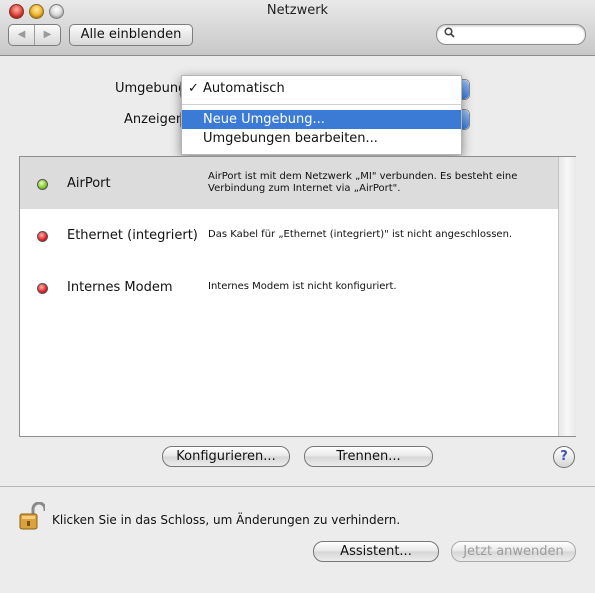 Image resolution: width=595 pixels, height=593 pixels. I want to click on forward-arrow-icon: ▶, so click(47, 35).